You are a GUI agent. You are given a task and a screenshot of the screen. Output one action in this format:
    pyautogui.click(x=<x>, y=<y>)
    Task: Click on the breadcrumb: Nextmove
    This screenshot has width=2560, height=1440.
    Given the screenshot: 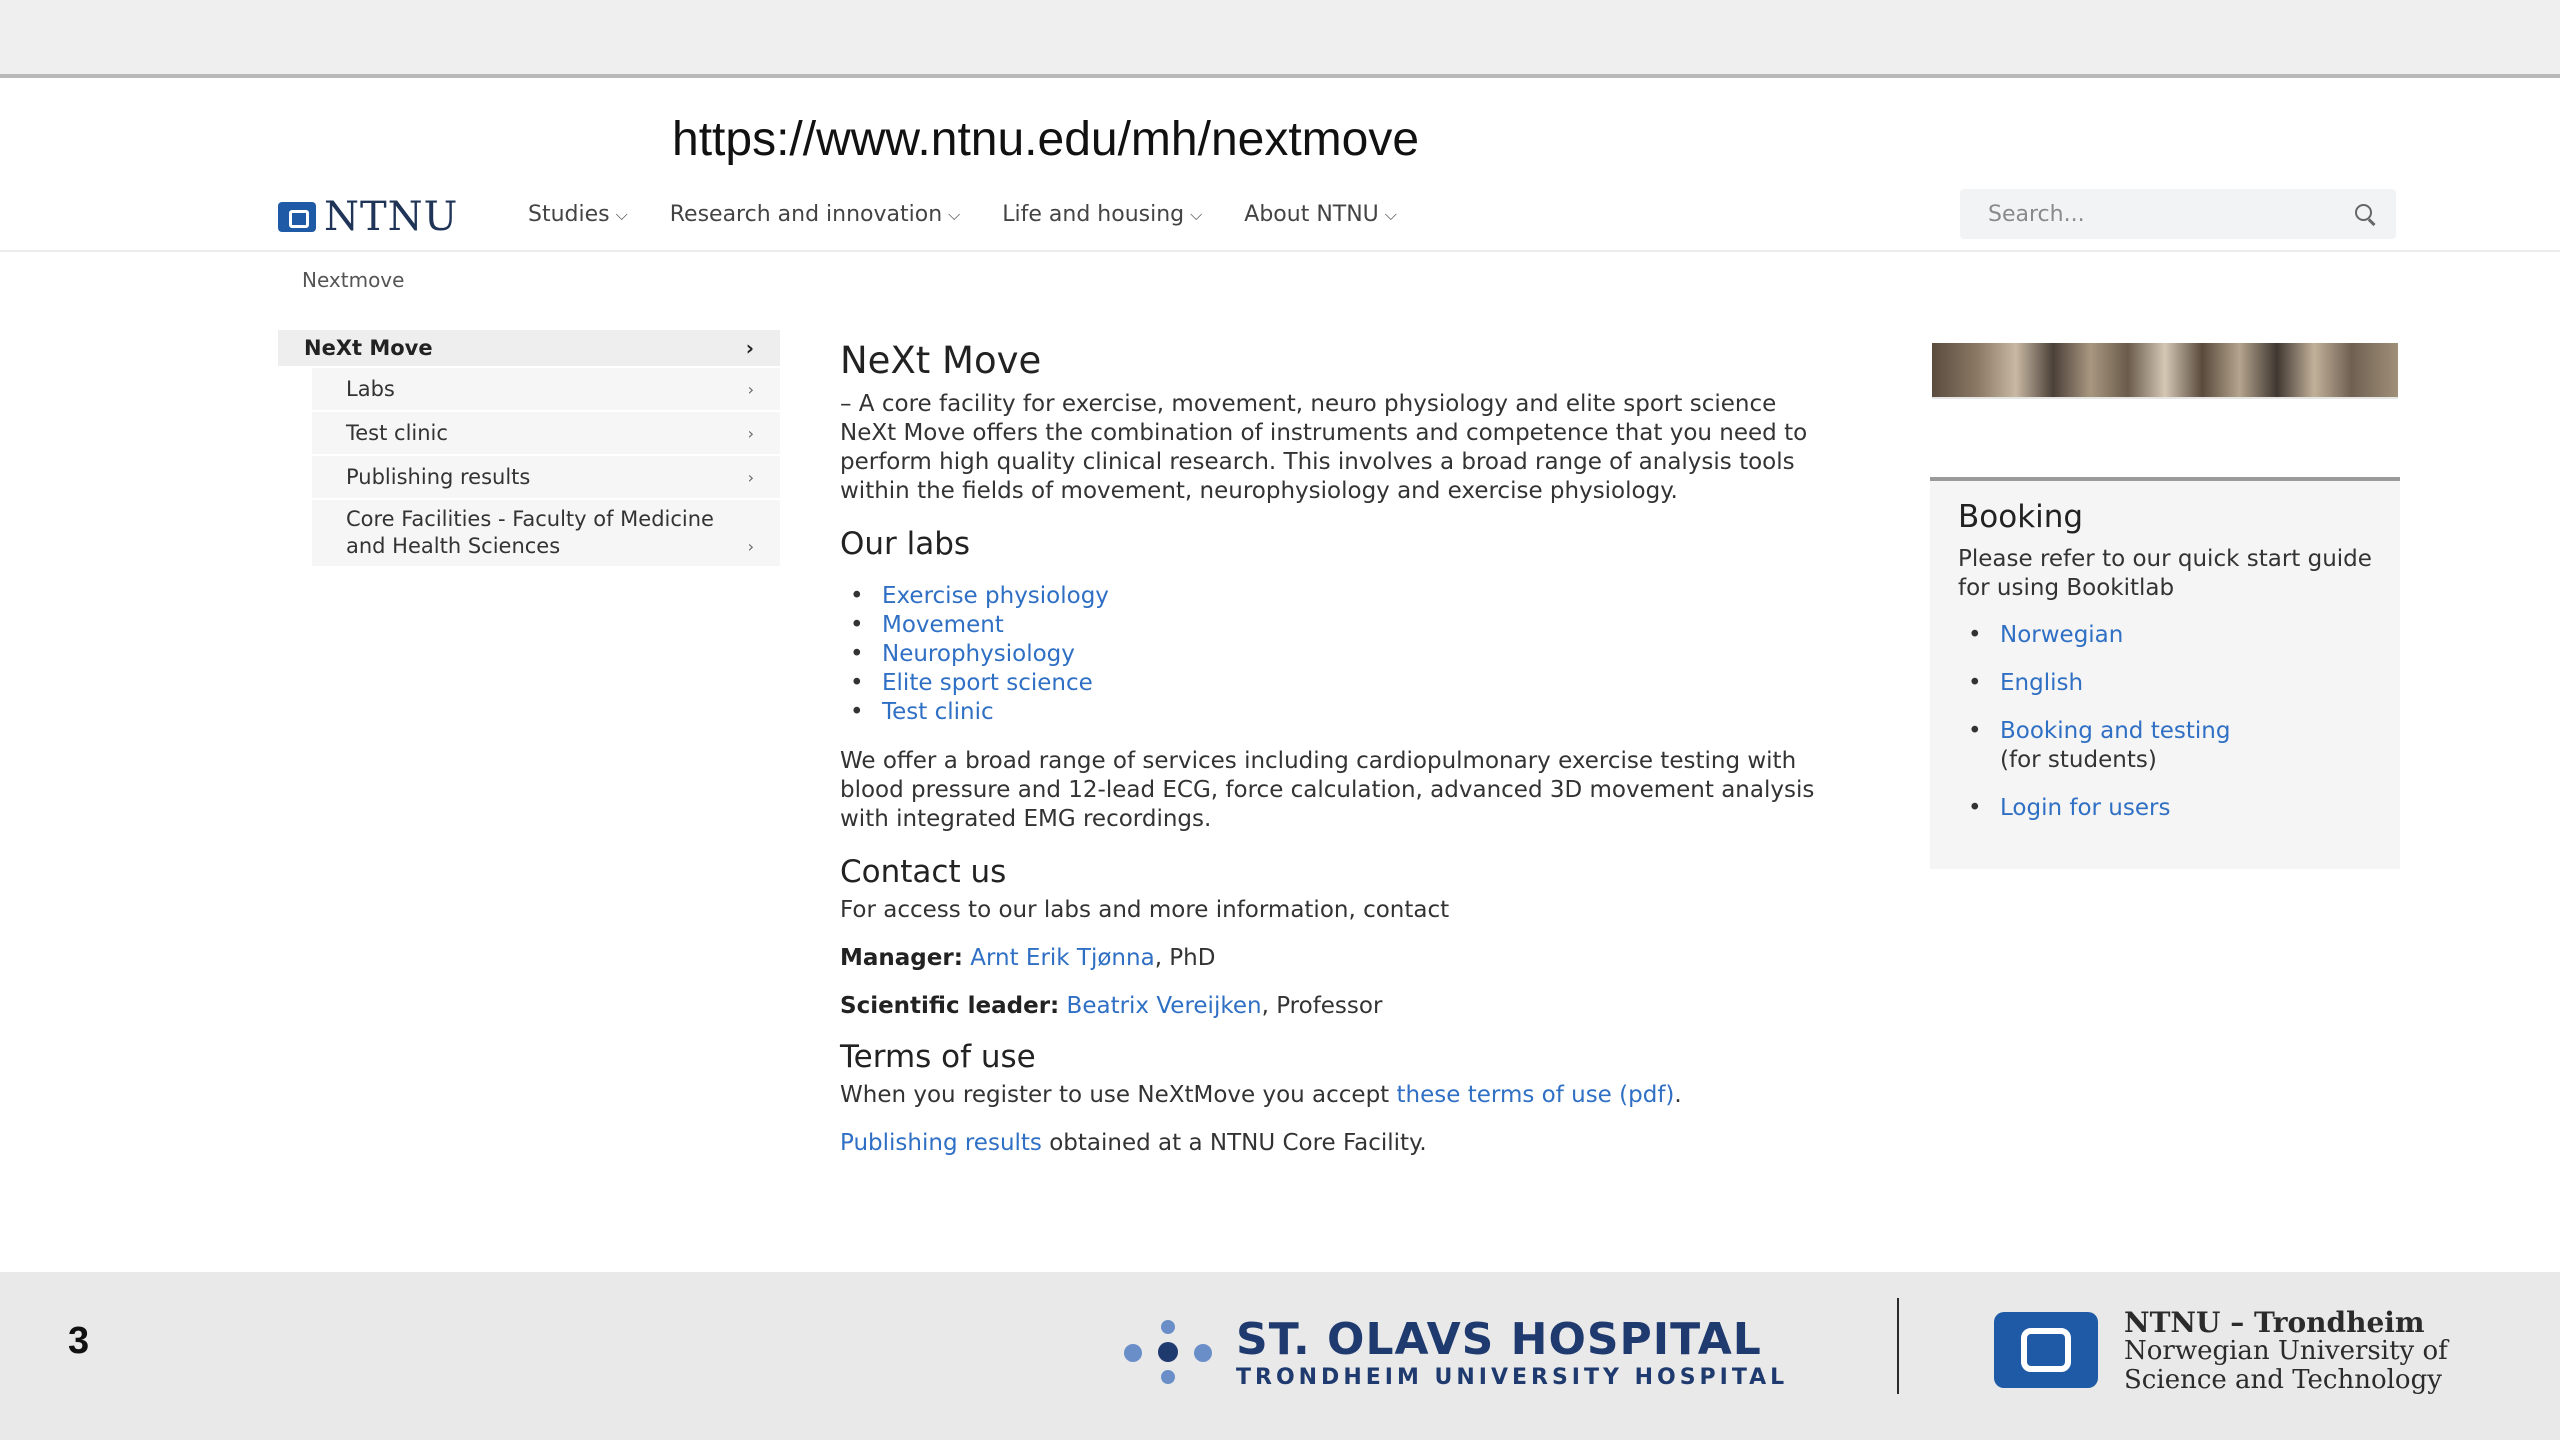 What is the action you would take?
    pyautogui.click(x=353, y=280)
    